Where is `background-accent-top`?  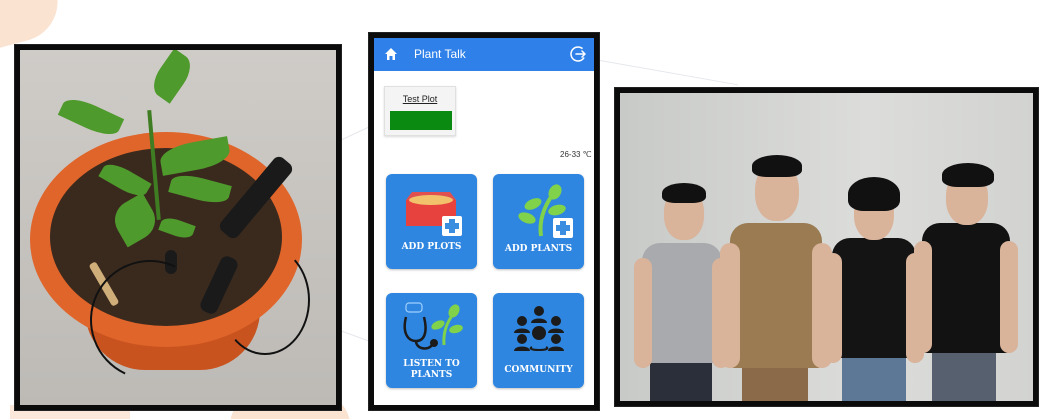 background-accent-top is located at coordinates (33, 24).